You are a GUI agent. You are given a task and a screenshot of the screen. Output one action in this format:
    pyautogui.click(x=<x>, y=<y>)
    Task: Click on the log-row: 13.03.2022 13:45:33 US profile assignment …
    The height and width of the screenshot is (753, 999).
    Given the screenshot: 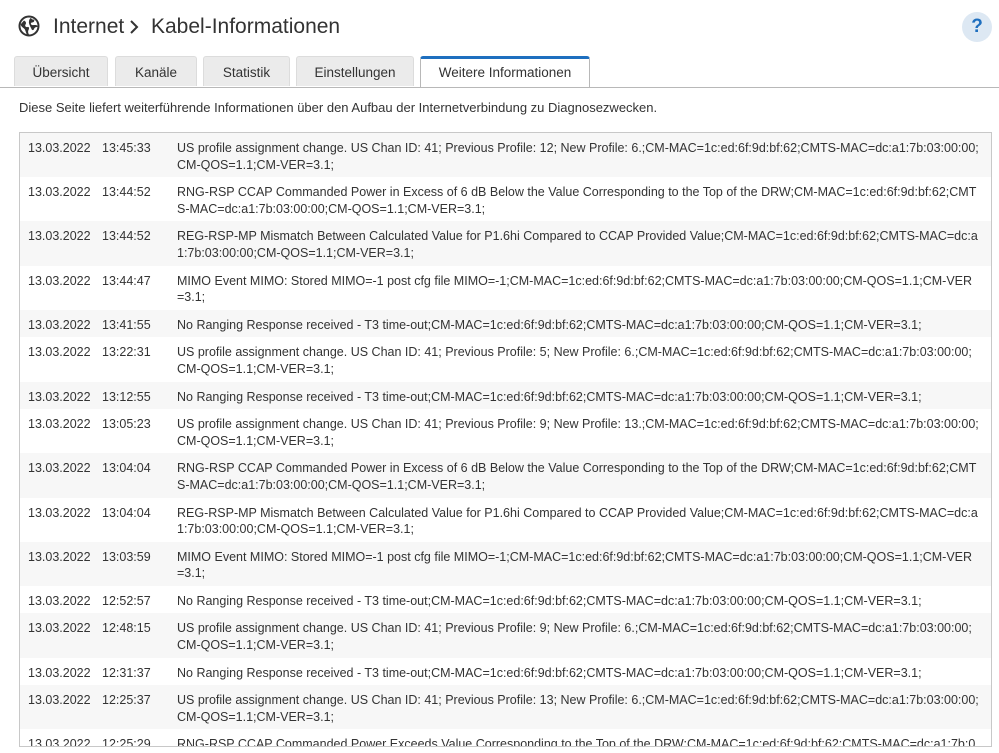 What is the action you would take?
    pyautogui.click(x=505, y=155)
    